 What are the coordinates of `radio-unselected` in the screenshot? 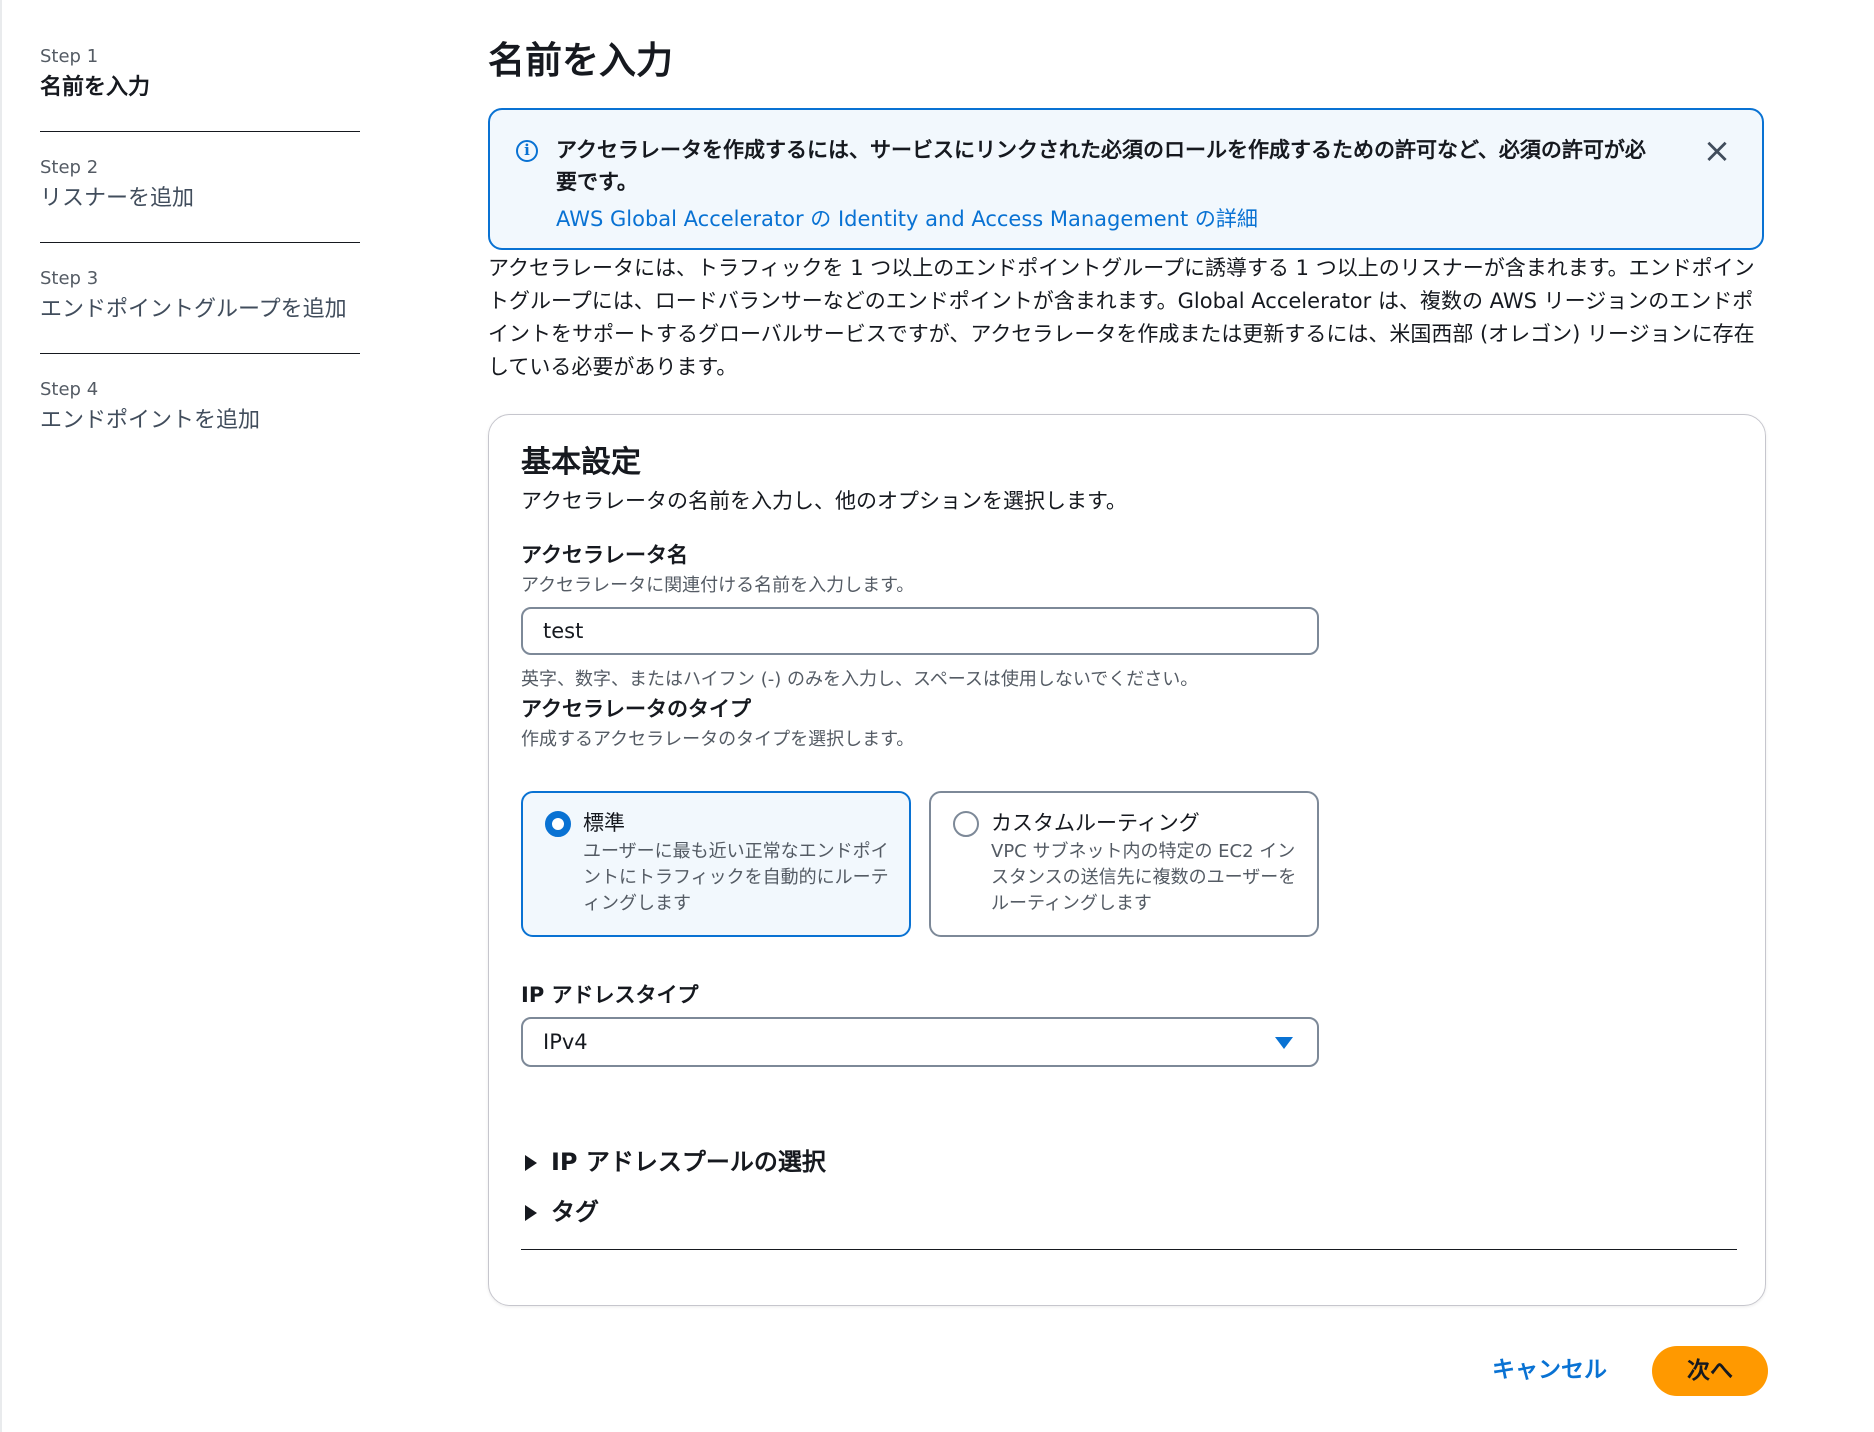 It's located at (966, 824).